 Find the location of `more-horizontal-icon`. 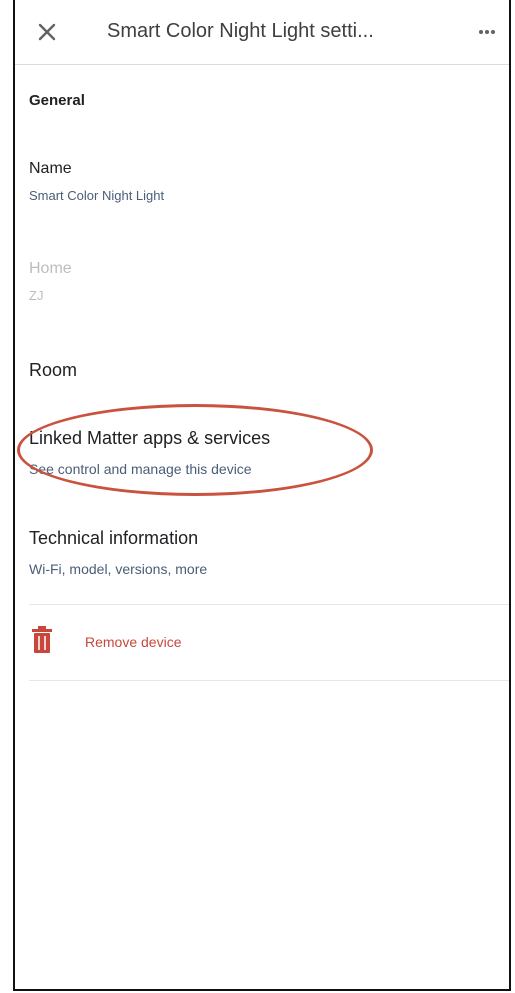

more-horizontal-icon is located at coordinates (487, 32).